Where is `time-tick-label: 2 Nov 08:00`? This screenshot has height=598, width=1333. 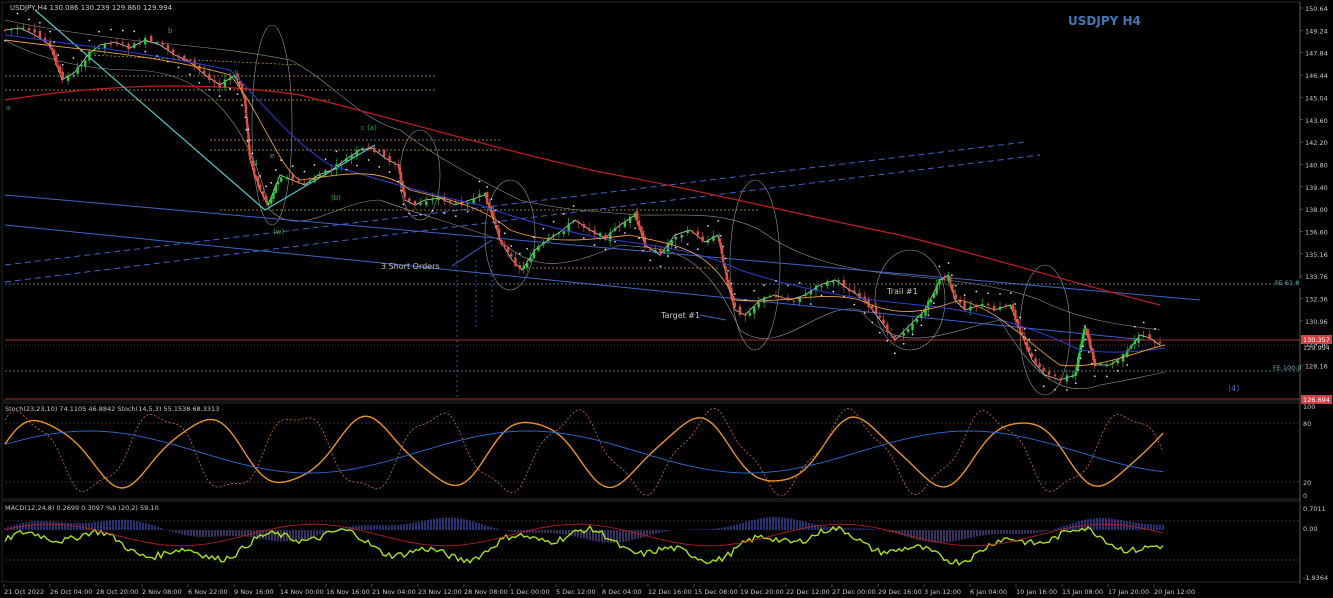 time-tick-label: 2 Nov 08:00 is located at coordinates (162, 592).